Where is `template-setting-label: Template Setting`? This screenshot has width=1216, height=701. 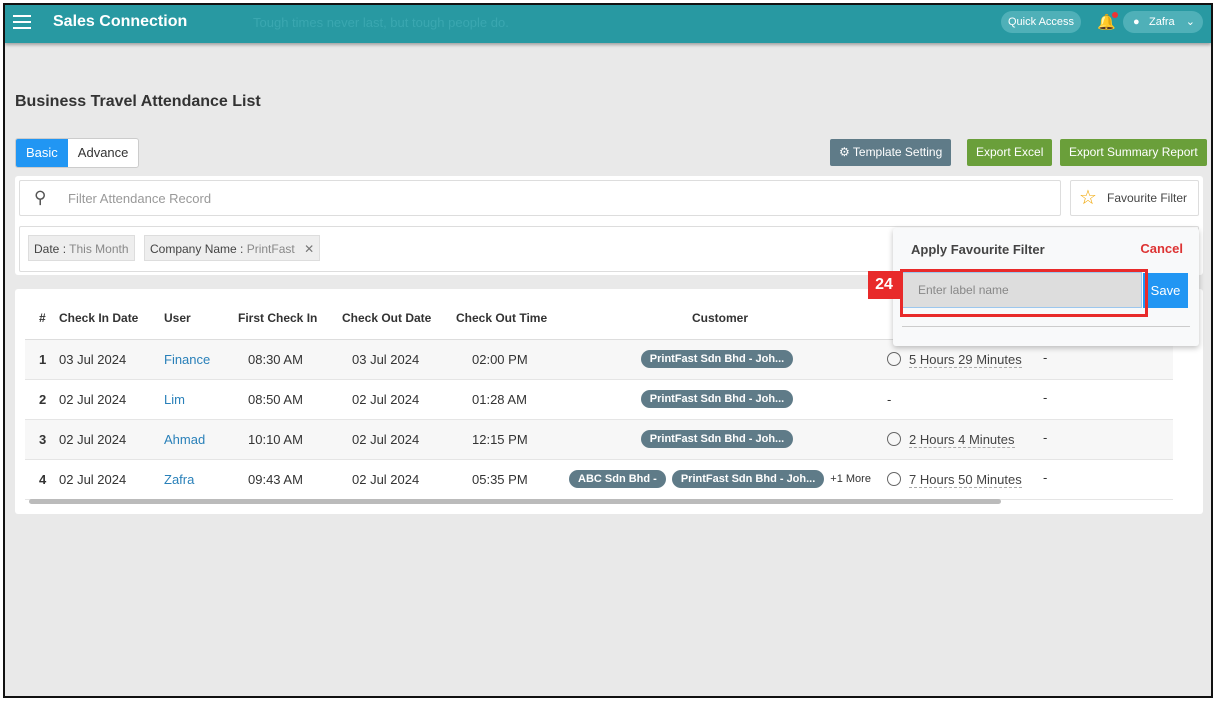 template-setting-label: Template Setting is located at coordinates (897, 152).